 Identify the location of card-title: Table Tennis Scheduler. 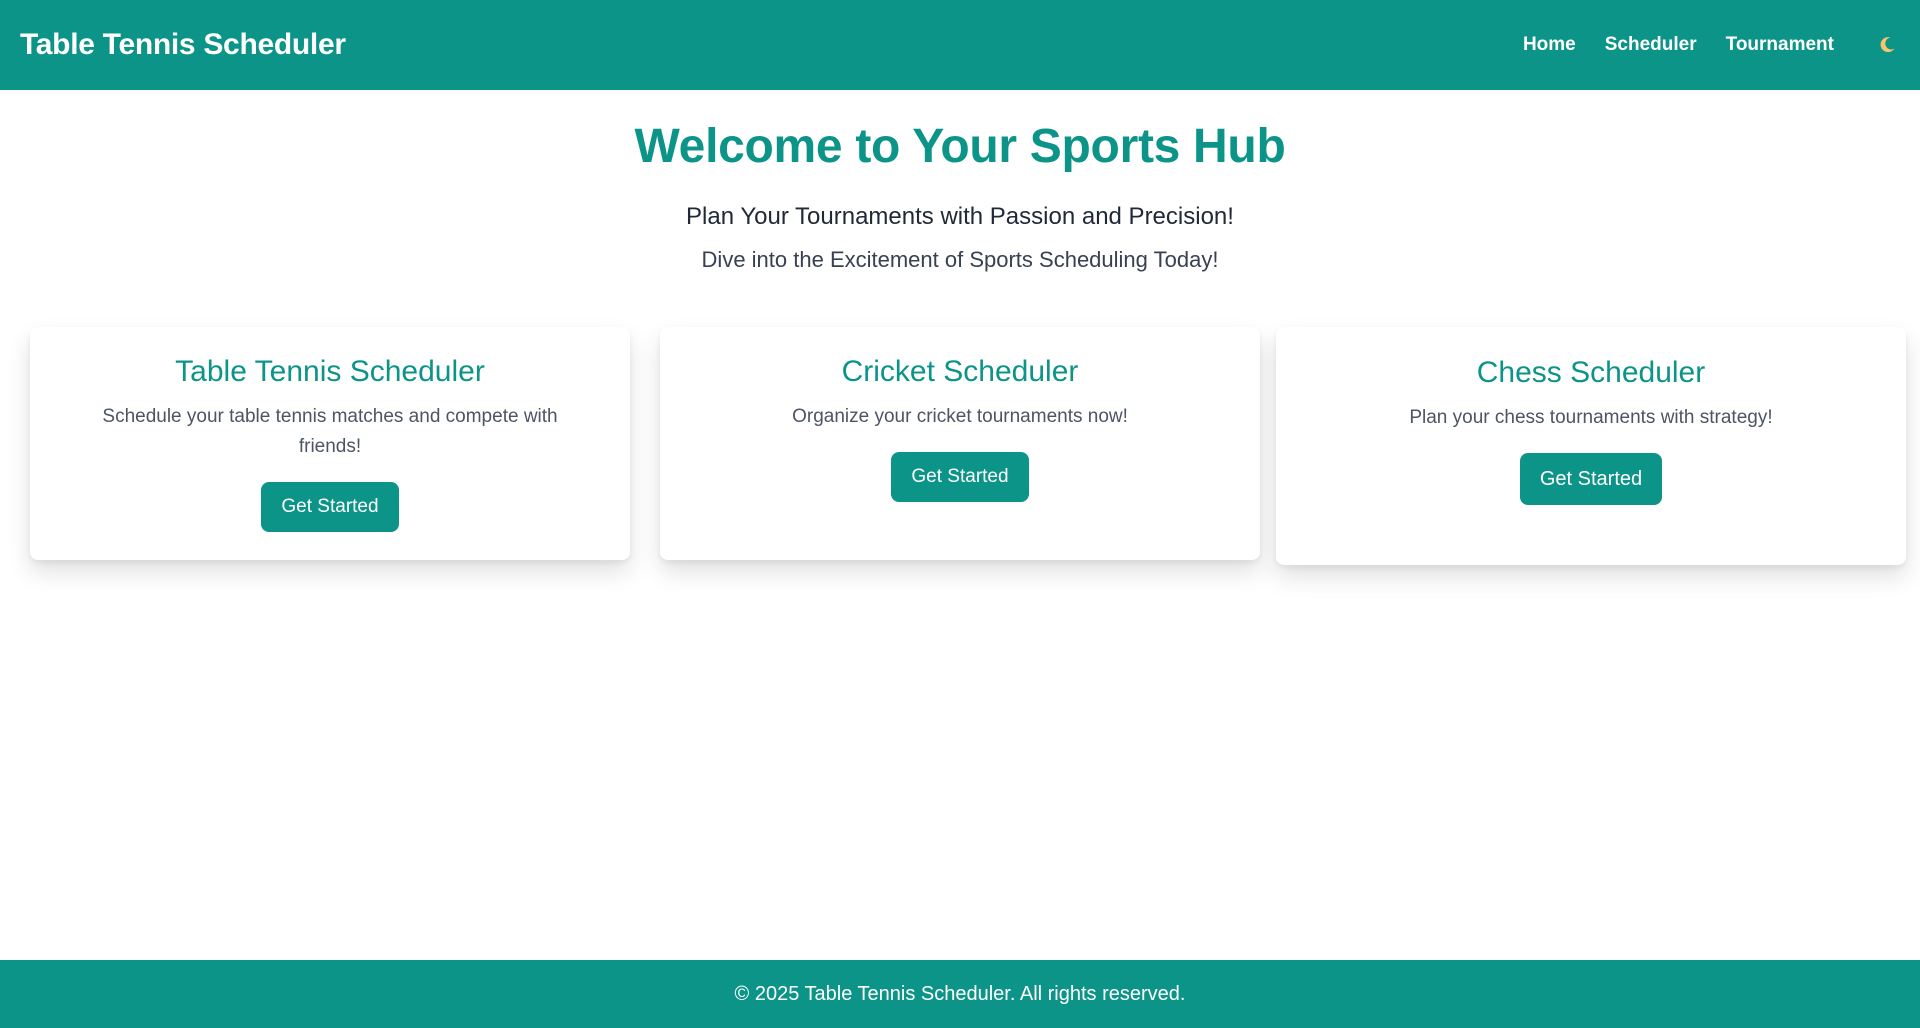
(330, 371).